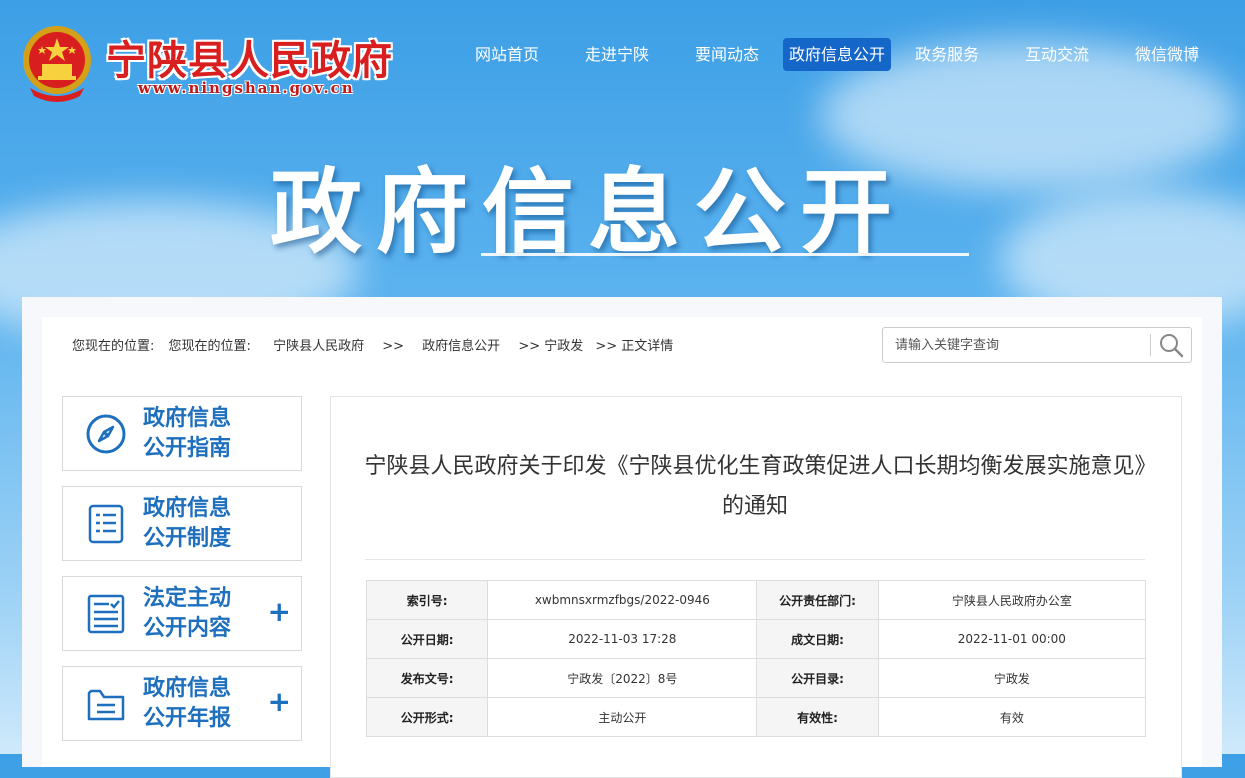  What do you see at coordinates (198, 524) in the screenshot?
I see `sidebar-item-label: 政府信息 公开制度` at bounding box center [198, 524].